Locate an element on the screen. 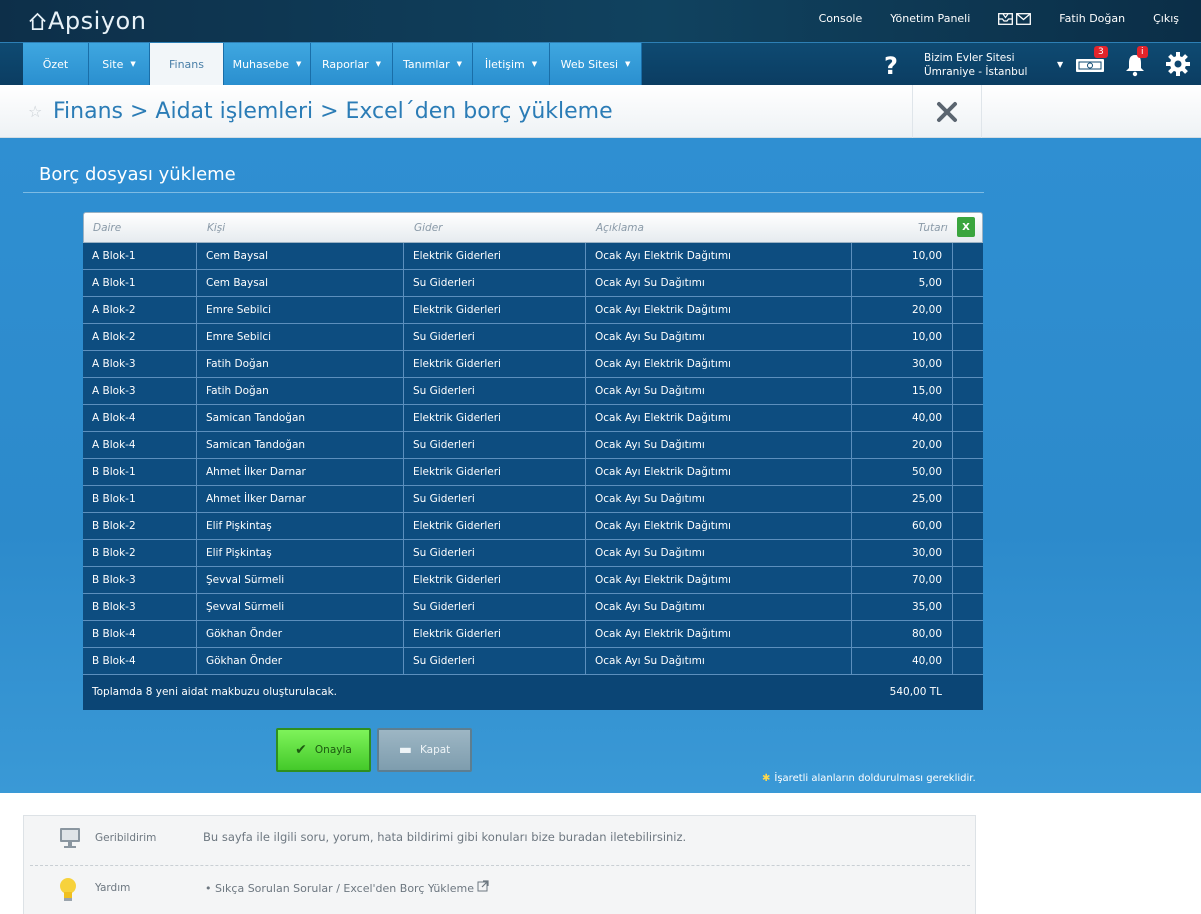 The width and height of the screenshot is (1201, 914). cell-tutar: 5,00 is located at coordinates (902, 283).